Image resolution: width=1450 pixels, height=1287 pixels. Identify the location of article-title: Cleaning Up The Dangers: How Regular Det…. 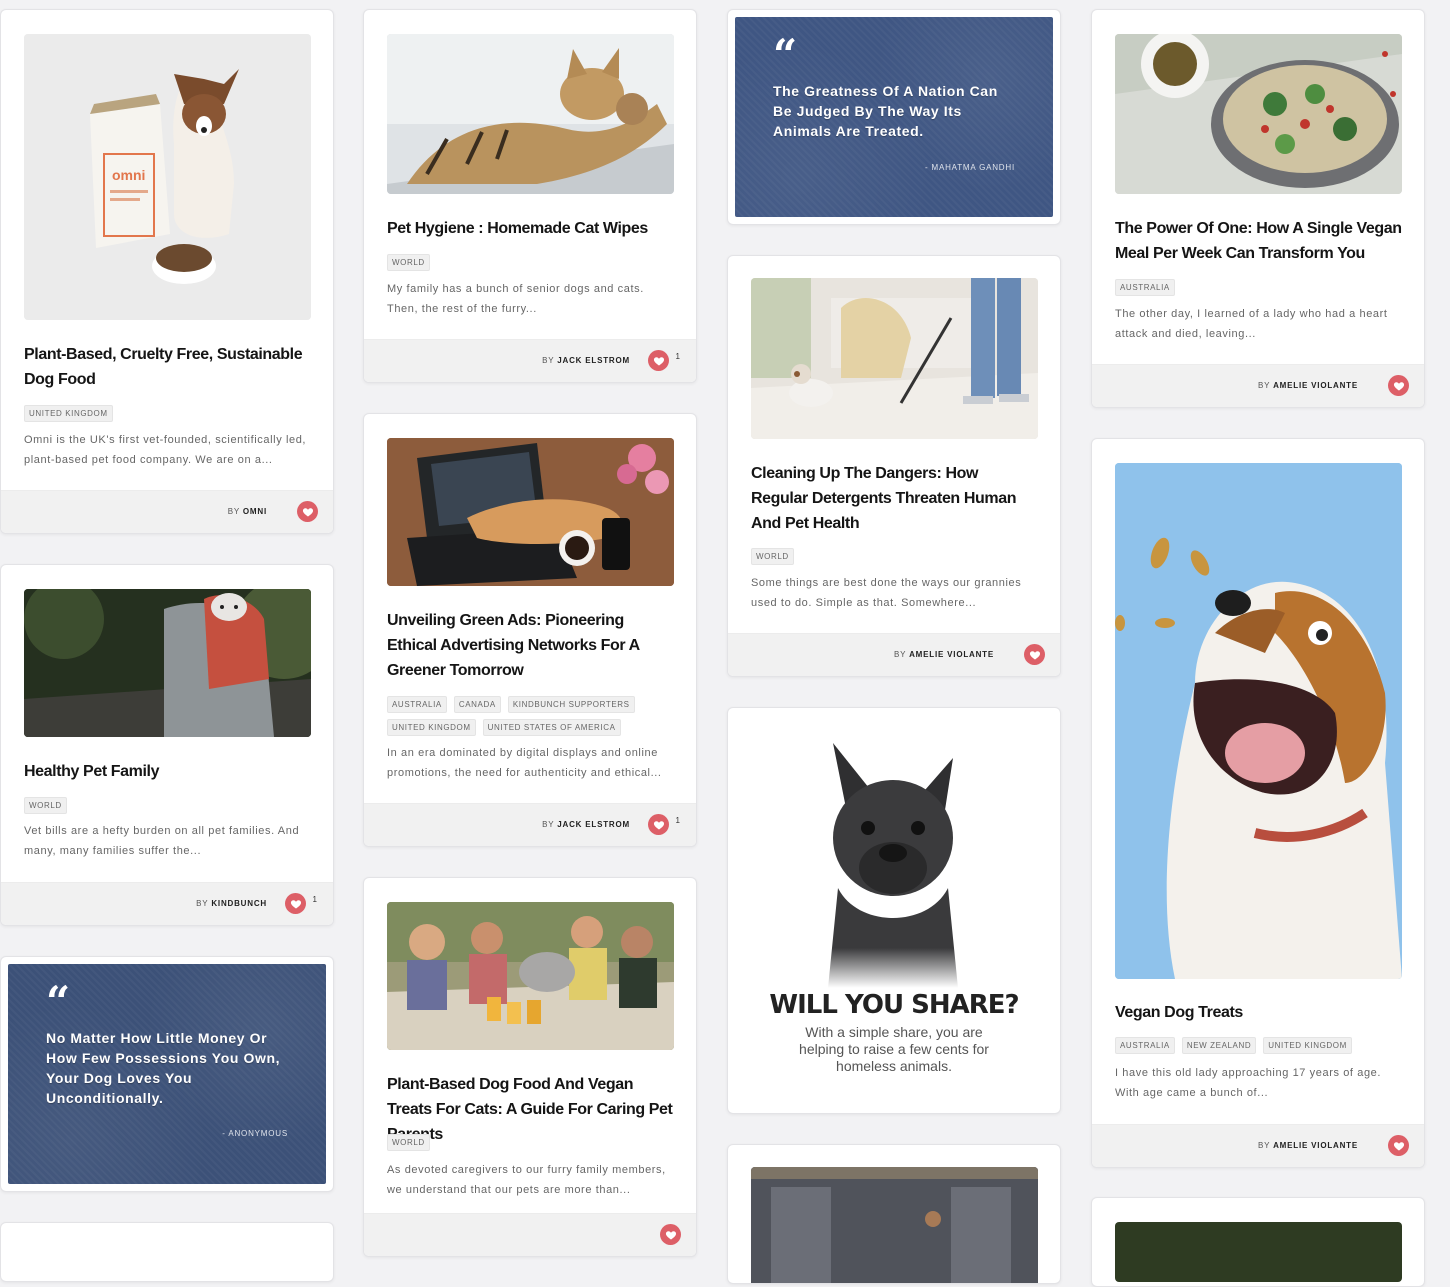
(894, 498).